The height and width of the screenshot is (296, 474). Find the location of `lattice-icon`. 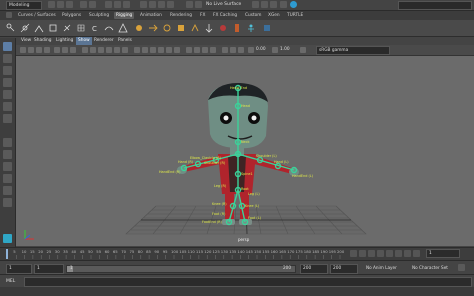

lattice-icon is located at coordinates (81, 28).